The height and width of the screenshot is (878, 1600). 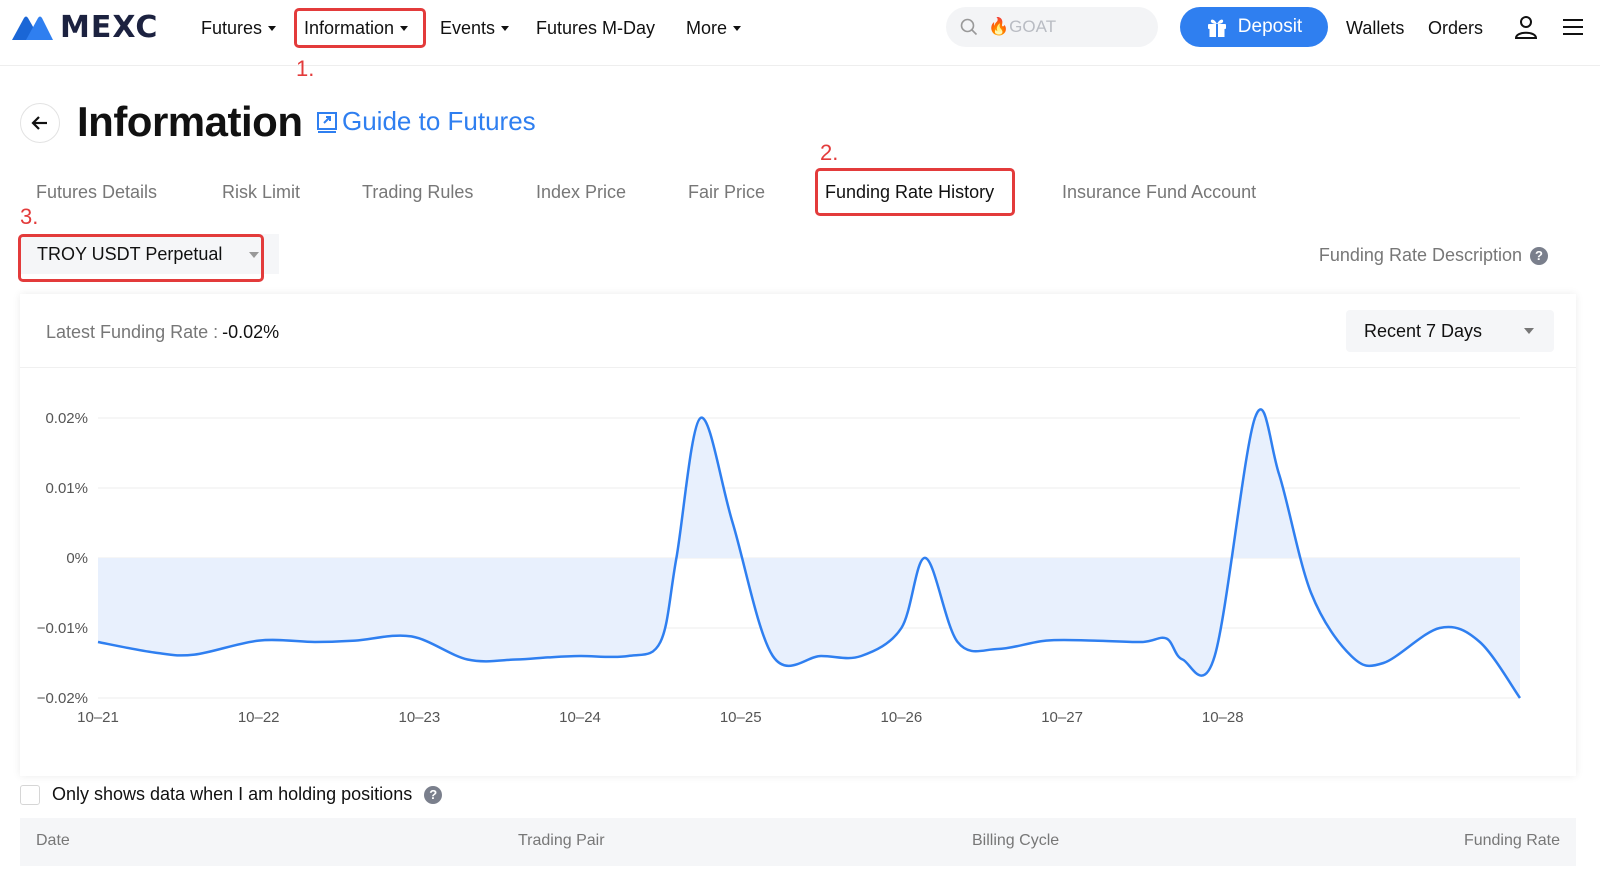 I want to click on holding-only-checkbox, so click(x=30, y=794).